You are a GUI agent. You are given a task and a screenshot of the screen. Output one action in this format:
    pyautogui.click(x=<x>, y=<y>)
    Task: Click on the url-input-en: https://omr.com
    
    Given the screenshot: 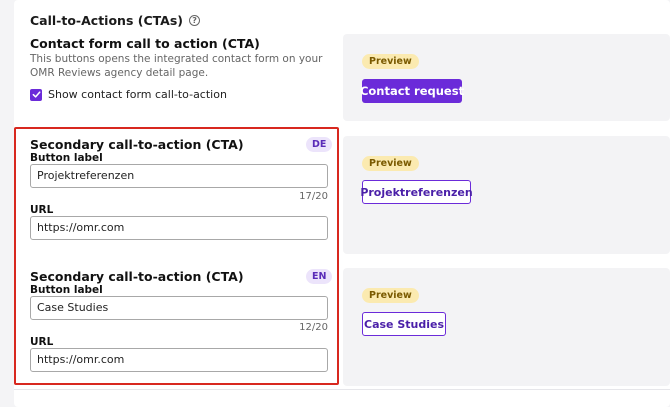 What is the action you would take?
    pyautogui.click(x=179, y=360)
    